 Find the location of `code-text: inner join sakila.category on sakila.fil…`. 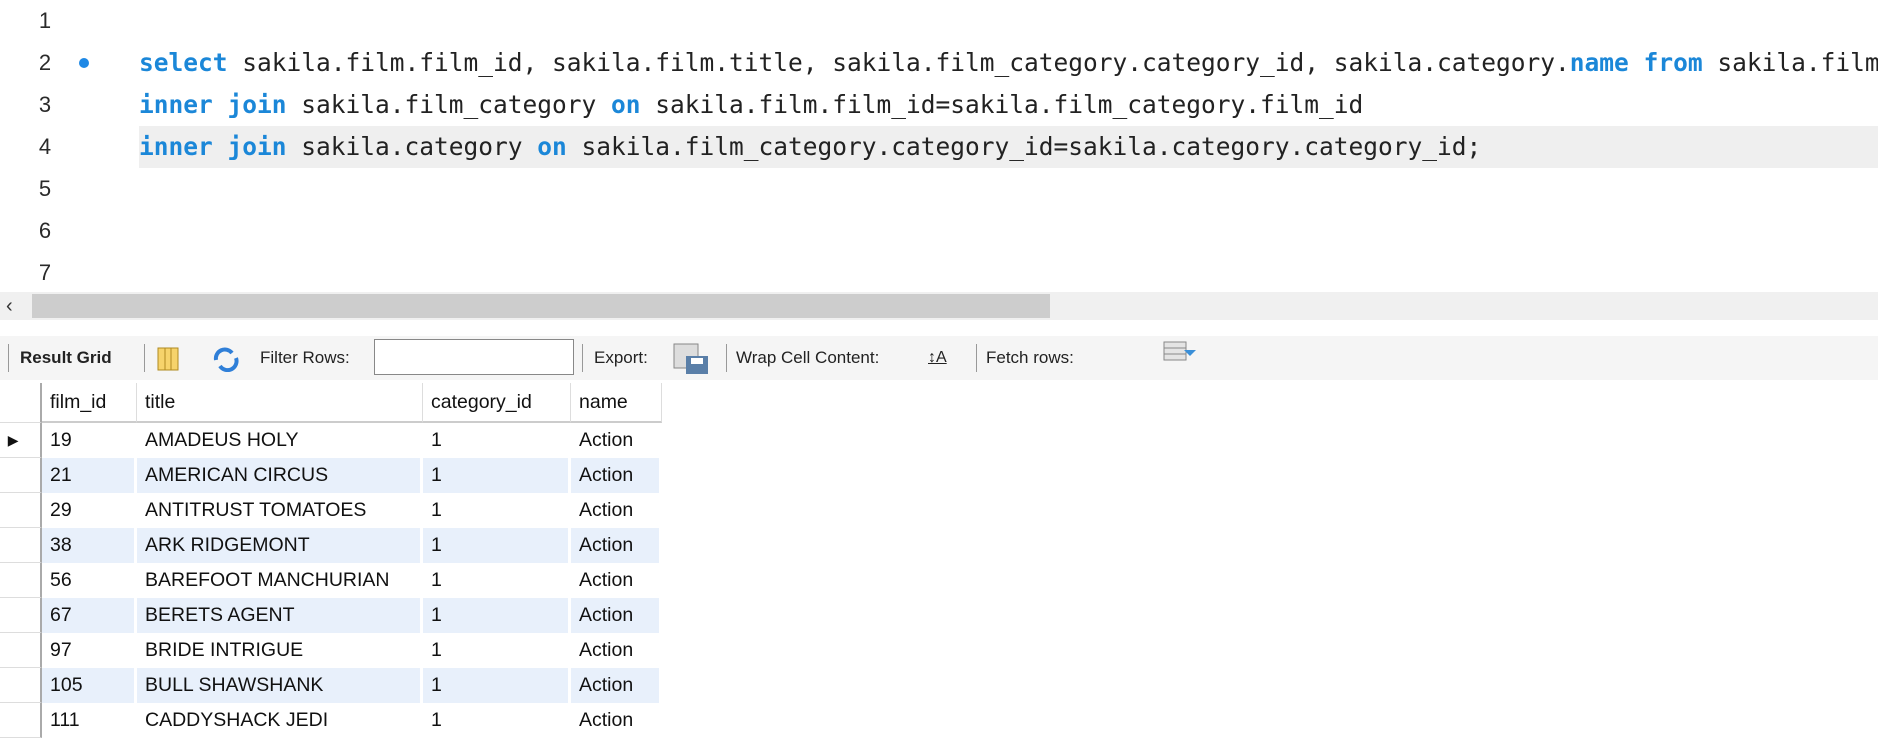

code-text: inner join sakila.category on sakila.fil… is located at coordinates (810, 147).